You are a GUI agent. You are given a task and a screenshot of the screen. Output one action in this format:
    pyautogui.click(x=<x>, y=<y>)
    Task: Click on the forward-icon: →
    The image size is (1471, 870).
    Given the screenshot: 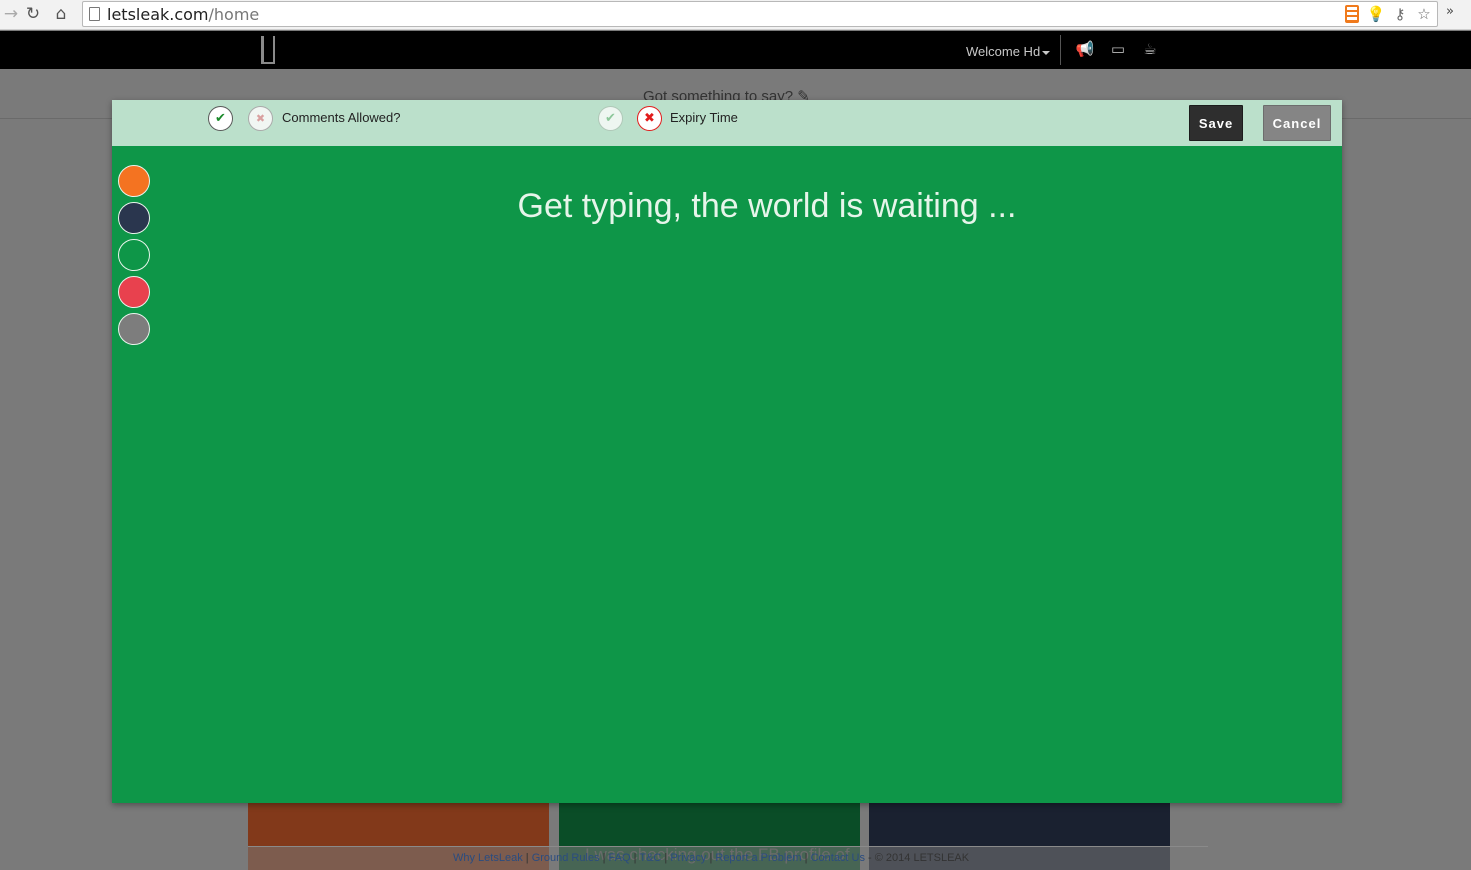 What is the action you would take?
    pyautogui.click(x=11, y=14)
    